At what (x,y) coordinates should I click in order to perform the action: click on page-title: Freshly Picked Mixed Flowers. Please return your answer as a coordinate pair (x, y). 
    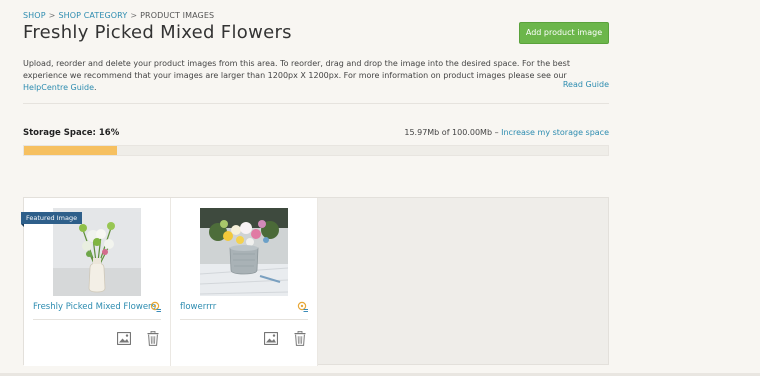
    Looking at the image, I should click on (157, 32).